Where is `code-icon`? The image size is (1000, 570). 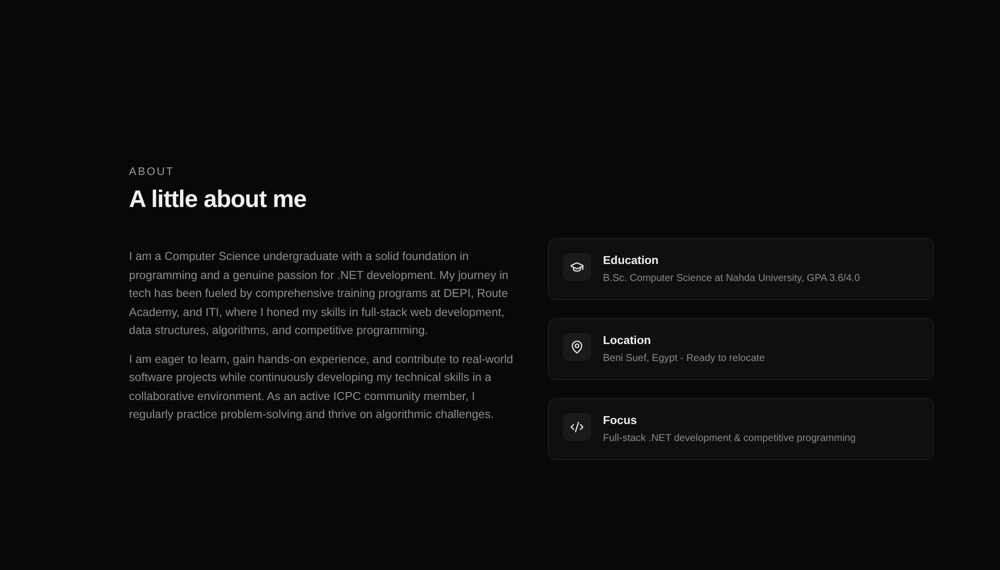
code-icon is located at coordinates (577, 427).